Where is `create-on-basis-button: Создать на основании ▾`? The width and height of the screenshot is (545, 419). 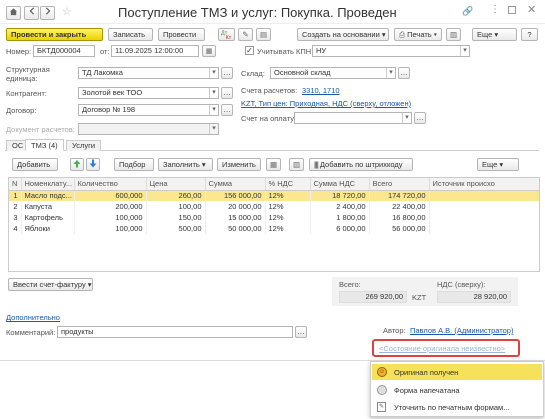 create-on-basis-button: Создать на основании ▾ is located at coordinates (343, 34).